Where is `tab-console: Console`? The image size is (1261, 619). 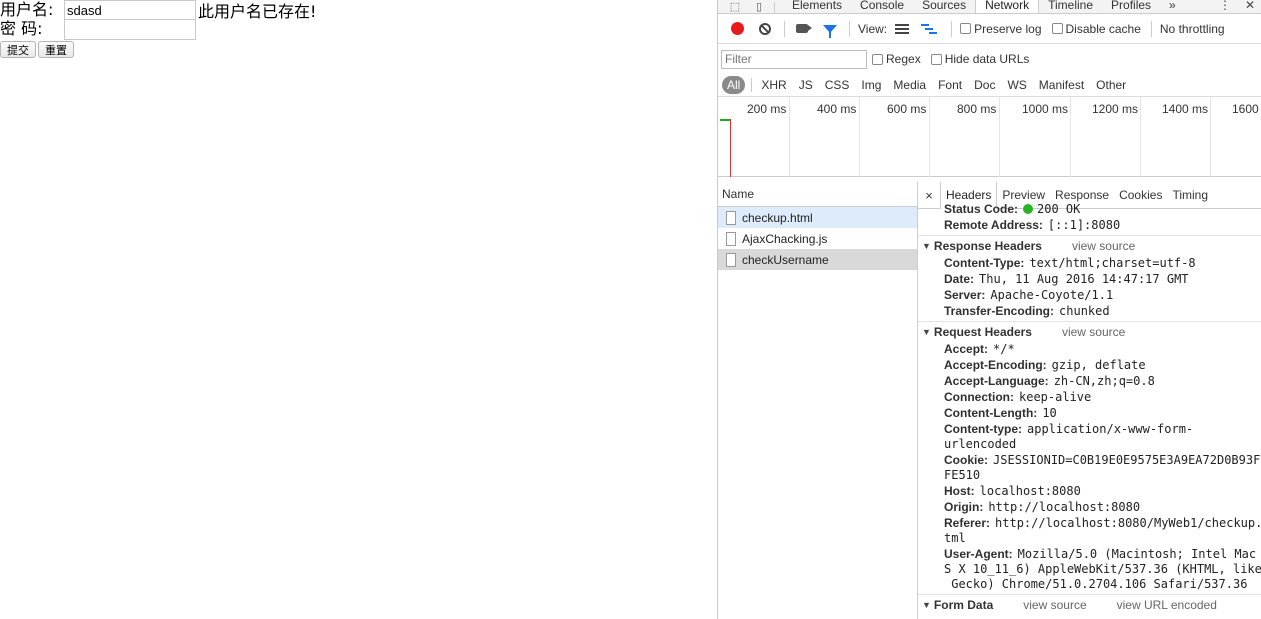
tab-console: Console is located at coordinates (882, 6).